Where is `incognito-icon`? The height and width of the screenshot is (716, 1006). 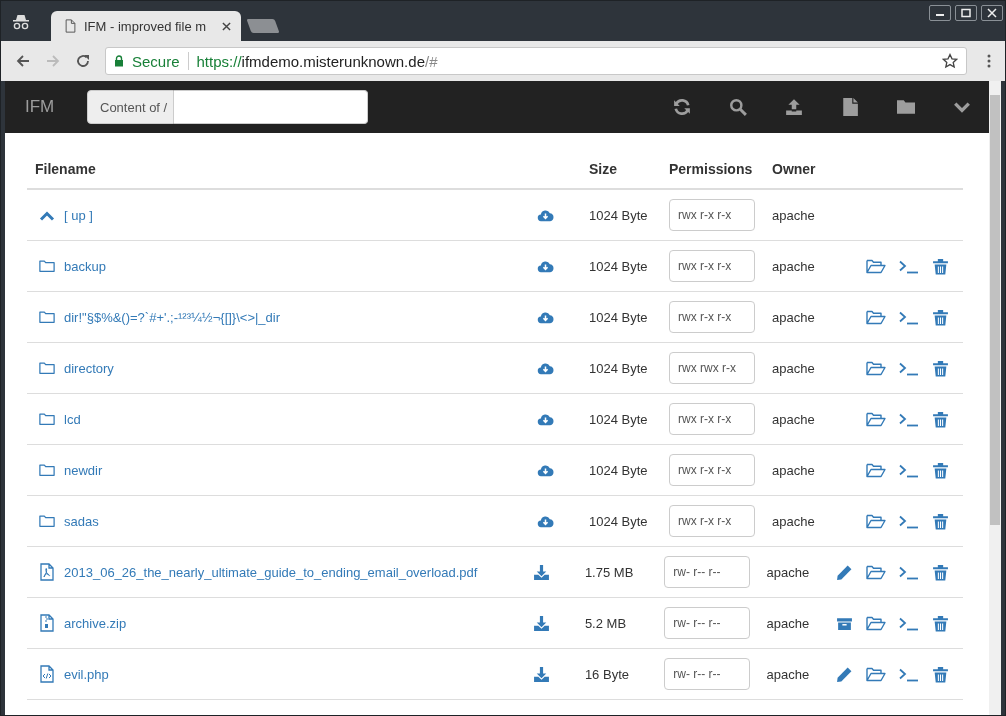 incognito-icon is located at coordinates (21, 22).